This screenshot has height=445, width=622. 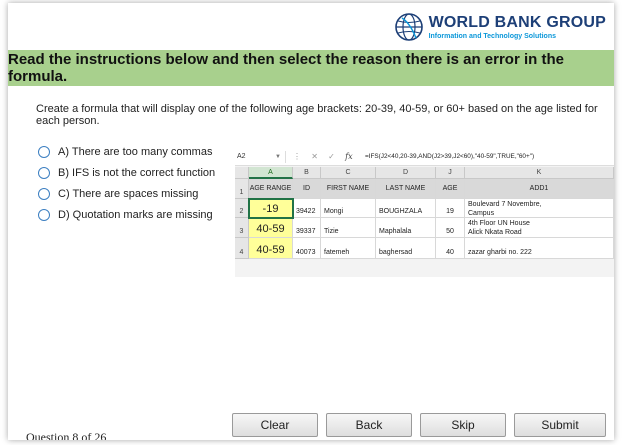 I want to click on row-header: 4, so click(x=242, y=248).